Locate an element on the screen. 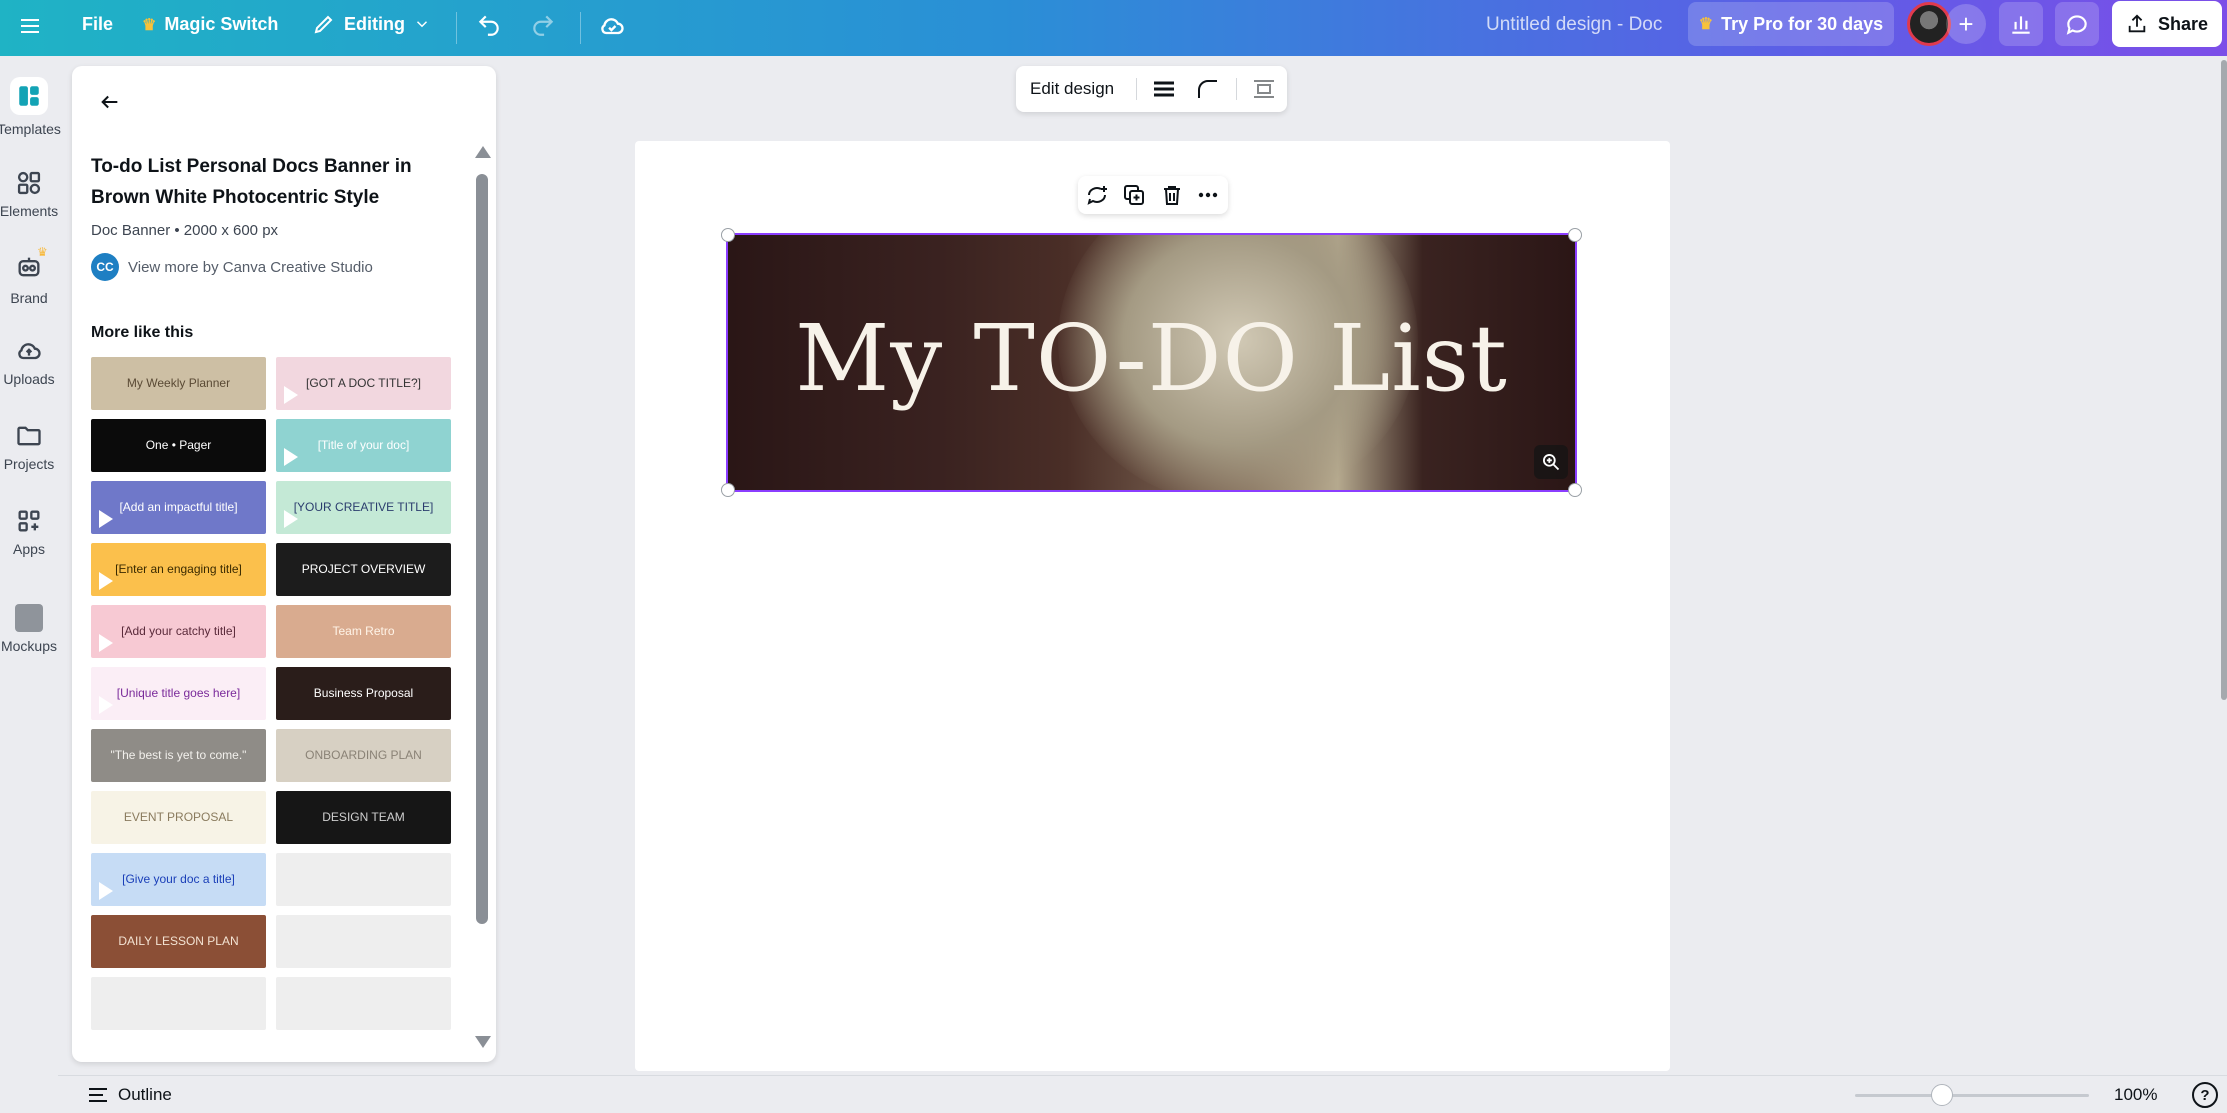 The height and width of the screenshot is (1113, 2227). thumbnail-title: [Give your doc a title] is located at coordinates (178, 879).